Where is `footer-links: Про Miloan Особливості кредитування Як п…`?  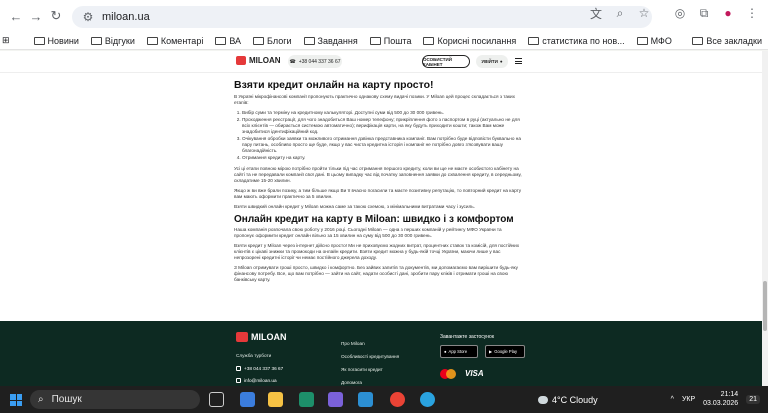
footer-links: Про Miloan Особливості кредитування Як п… is located at coordinates (370, 361).